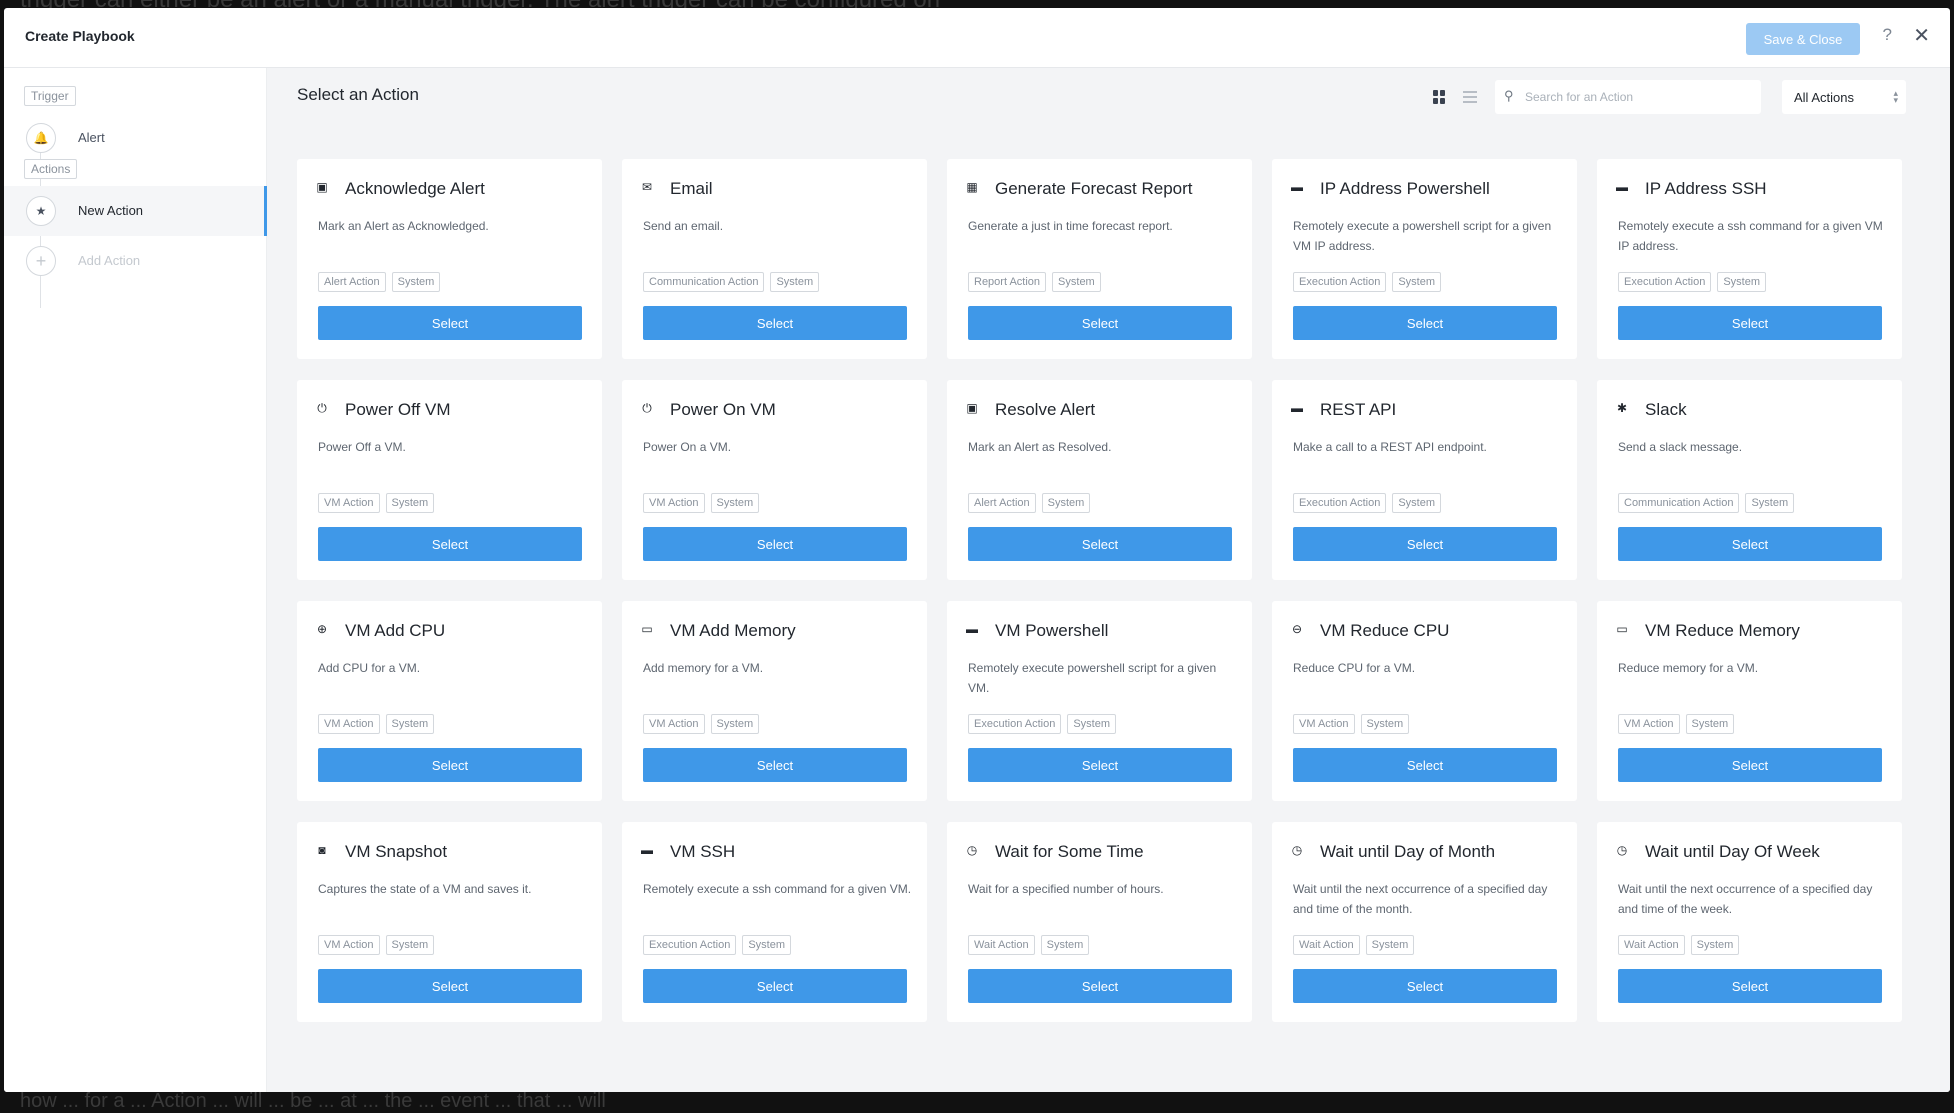 The height and width of the screenshot is (1113, 1954). What do you see at coordinates (691, 188) in the screenshot?
I see `action-title: Email` at bounding box center [691, 188].